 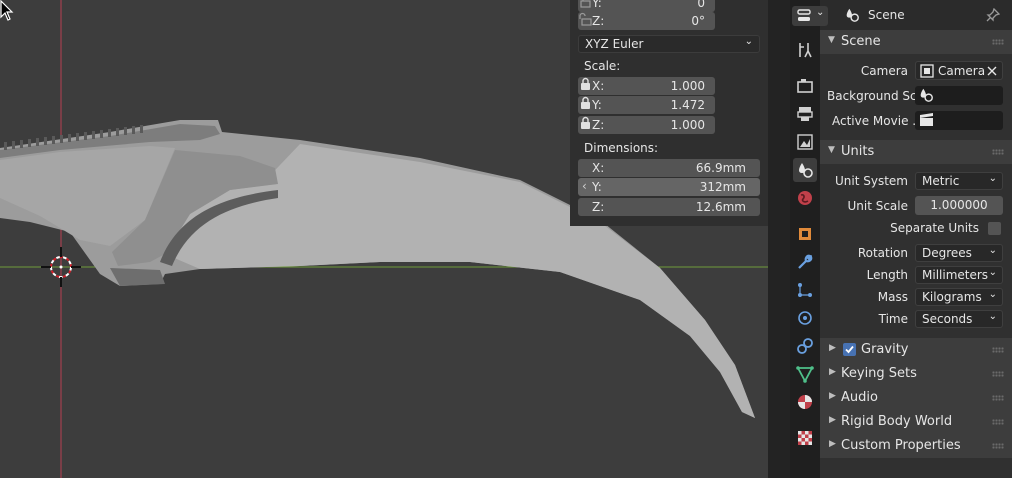 I want to click on unit-system-dropdown: Metric ⌄, so click(x=959, y=181).